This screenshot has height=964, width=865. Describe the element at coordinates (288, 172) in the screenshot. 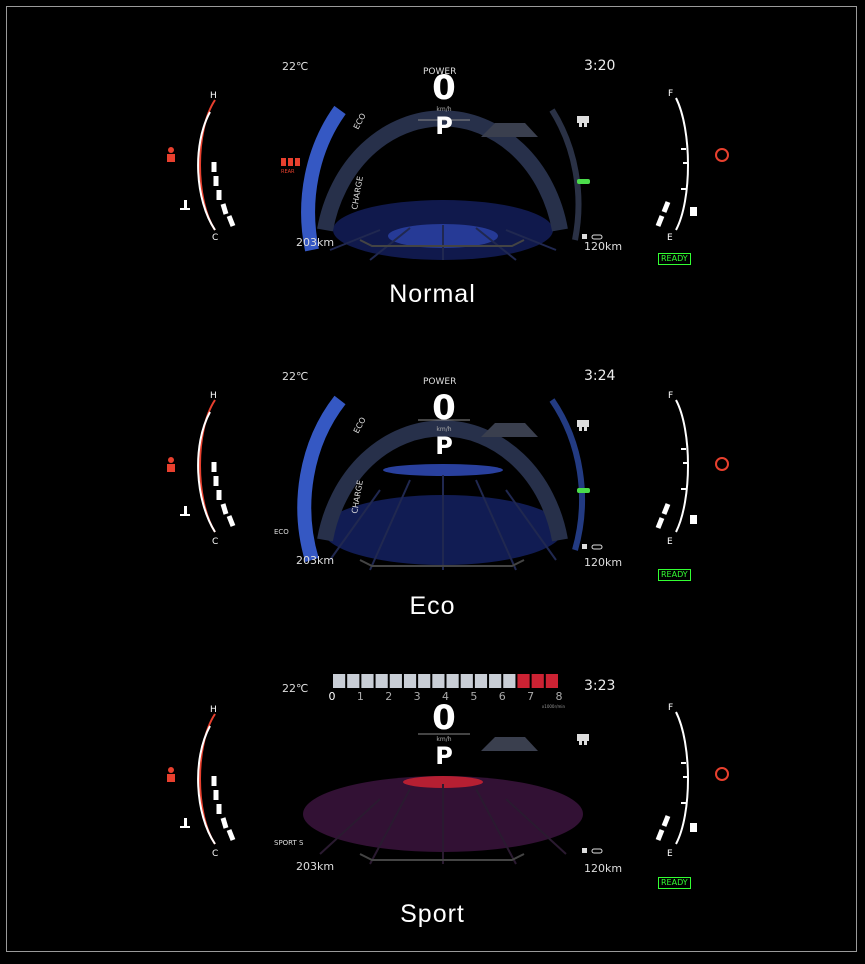

I see `rear-label: REAR` at that location.